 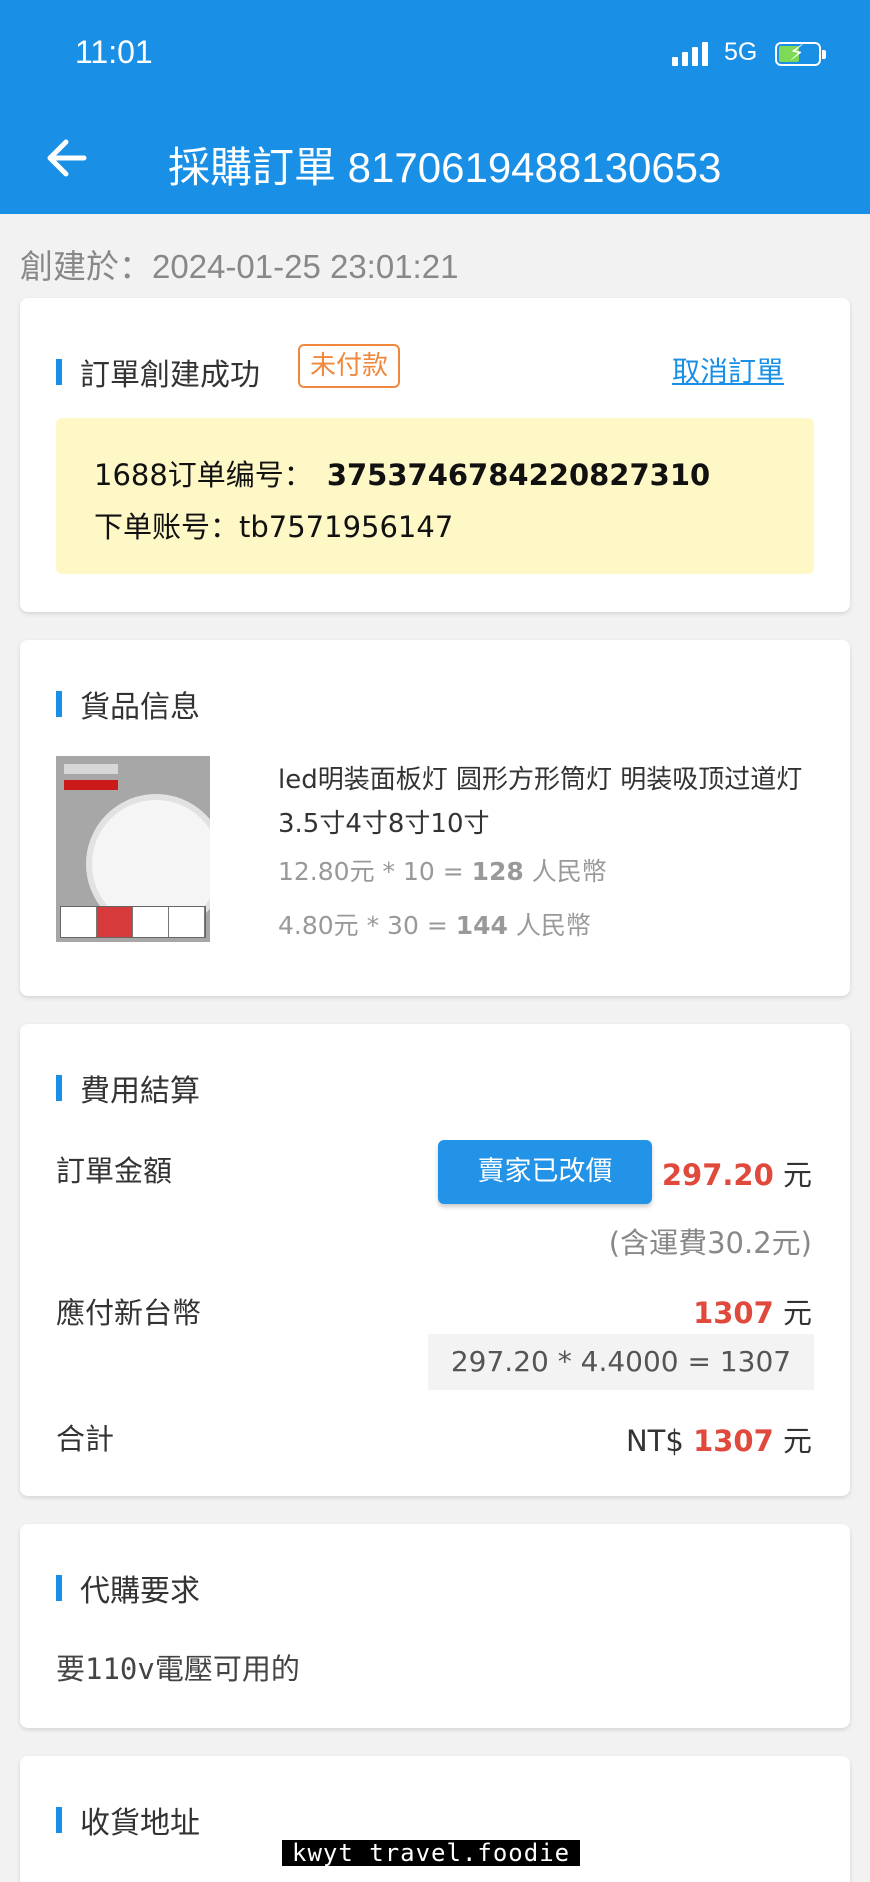 I want to click on section-header: 代購要求, so click(x=128, y=1588).